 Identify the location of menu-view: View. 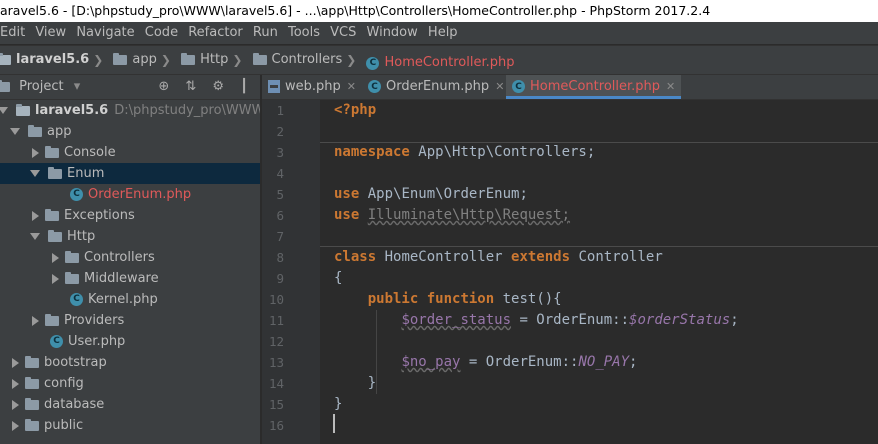
(52, 33).